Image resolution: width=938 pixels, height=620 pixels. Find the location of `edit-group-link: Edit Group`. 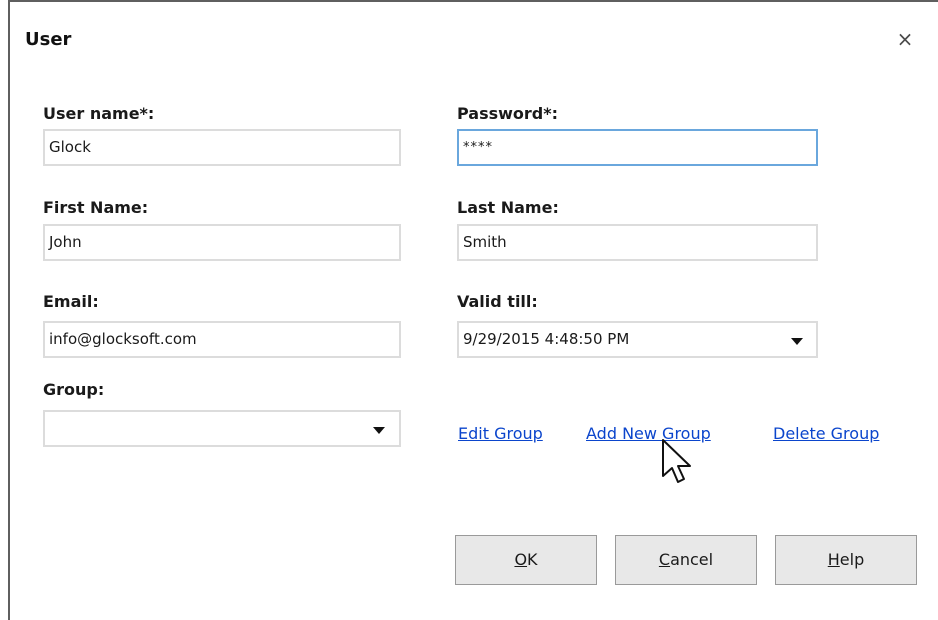

edit-group-link: Edit Group is located at coordinates (500, 433).